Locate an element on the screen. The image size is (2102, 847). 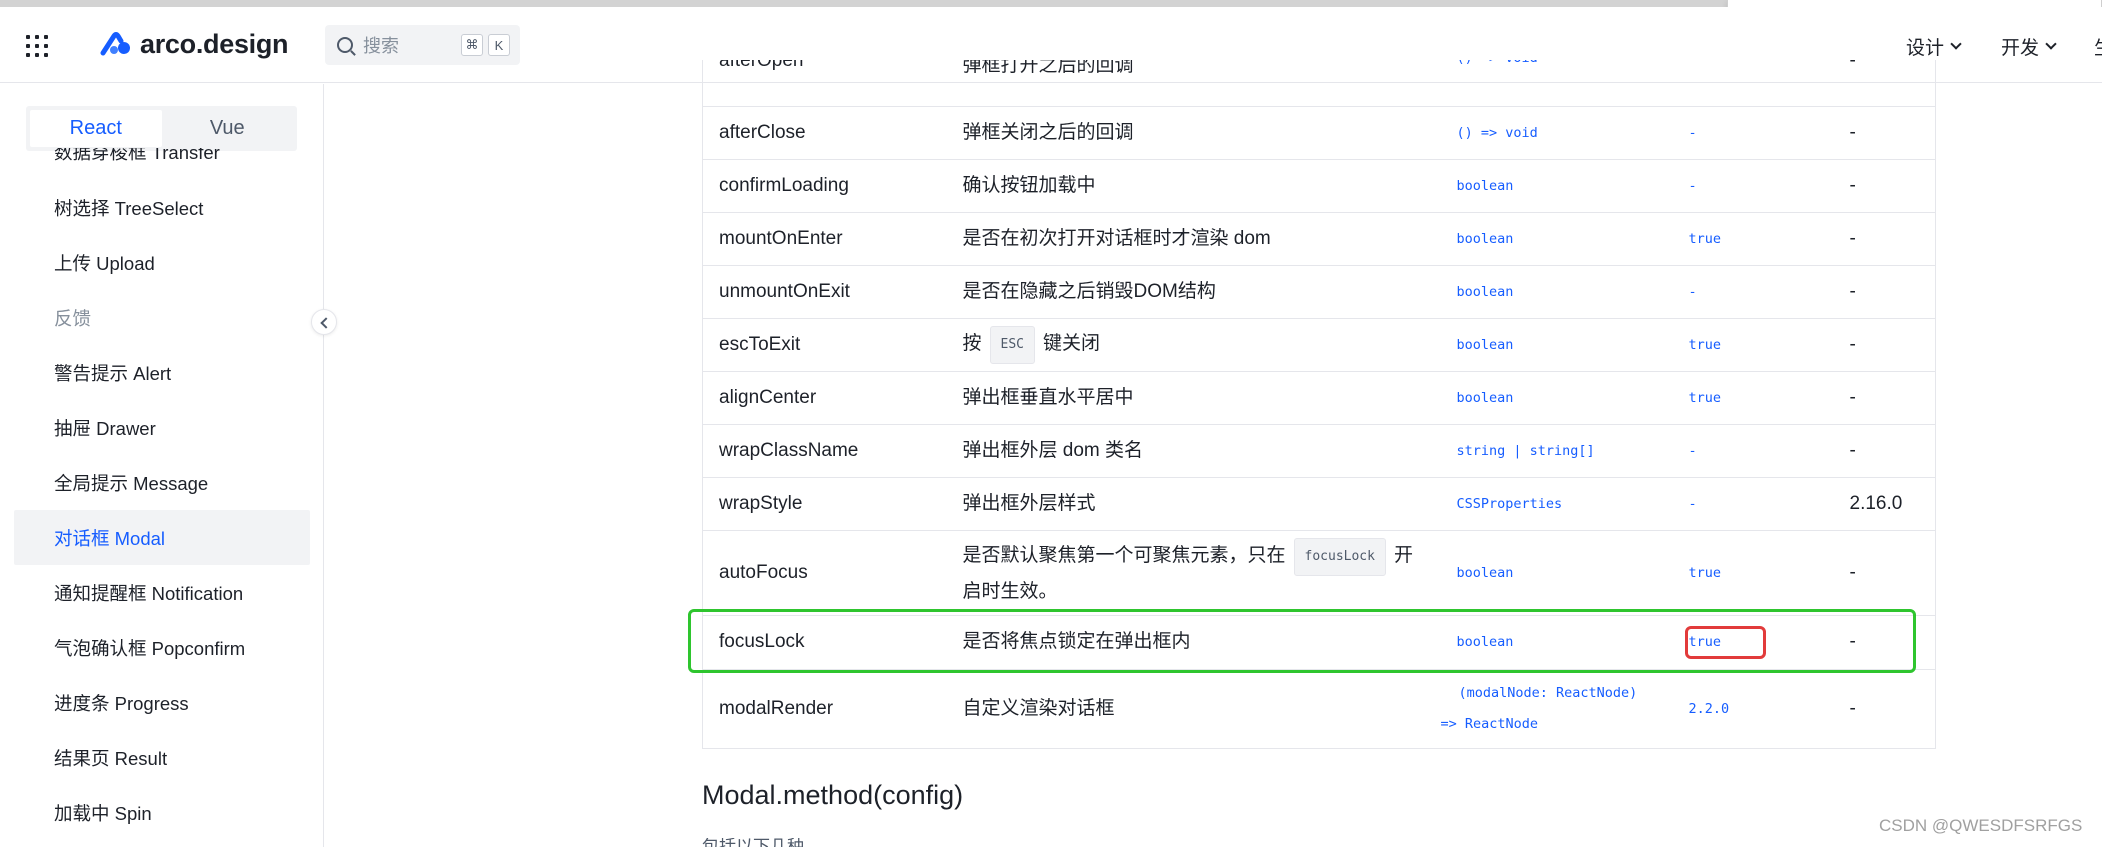
framework-switch: React Vue is located at coordinates (161, 128).